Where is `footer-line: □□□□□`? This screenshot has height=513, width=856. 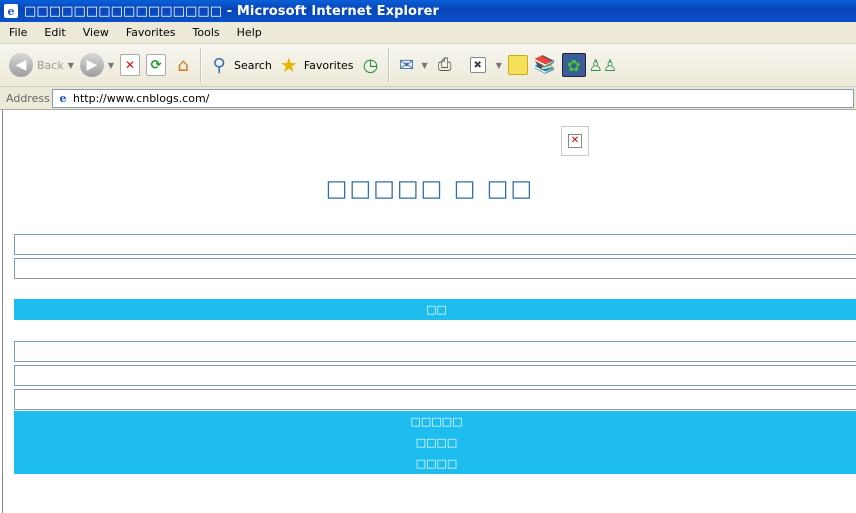
footer-line: □□□□□ is located at coordinates (435, 421).